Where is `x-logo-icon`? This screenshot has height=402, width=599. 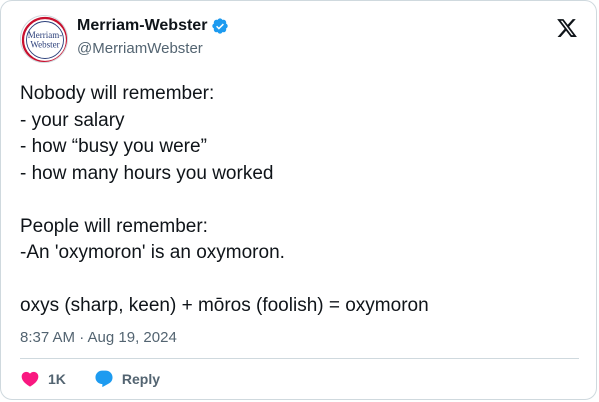
x-logo-icon is located at coordinates (567, 28).